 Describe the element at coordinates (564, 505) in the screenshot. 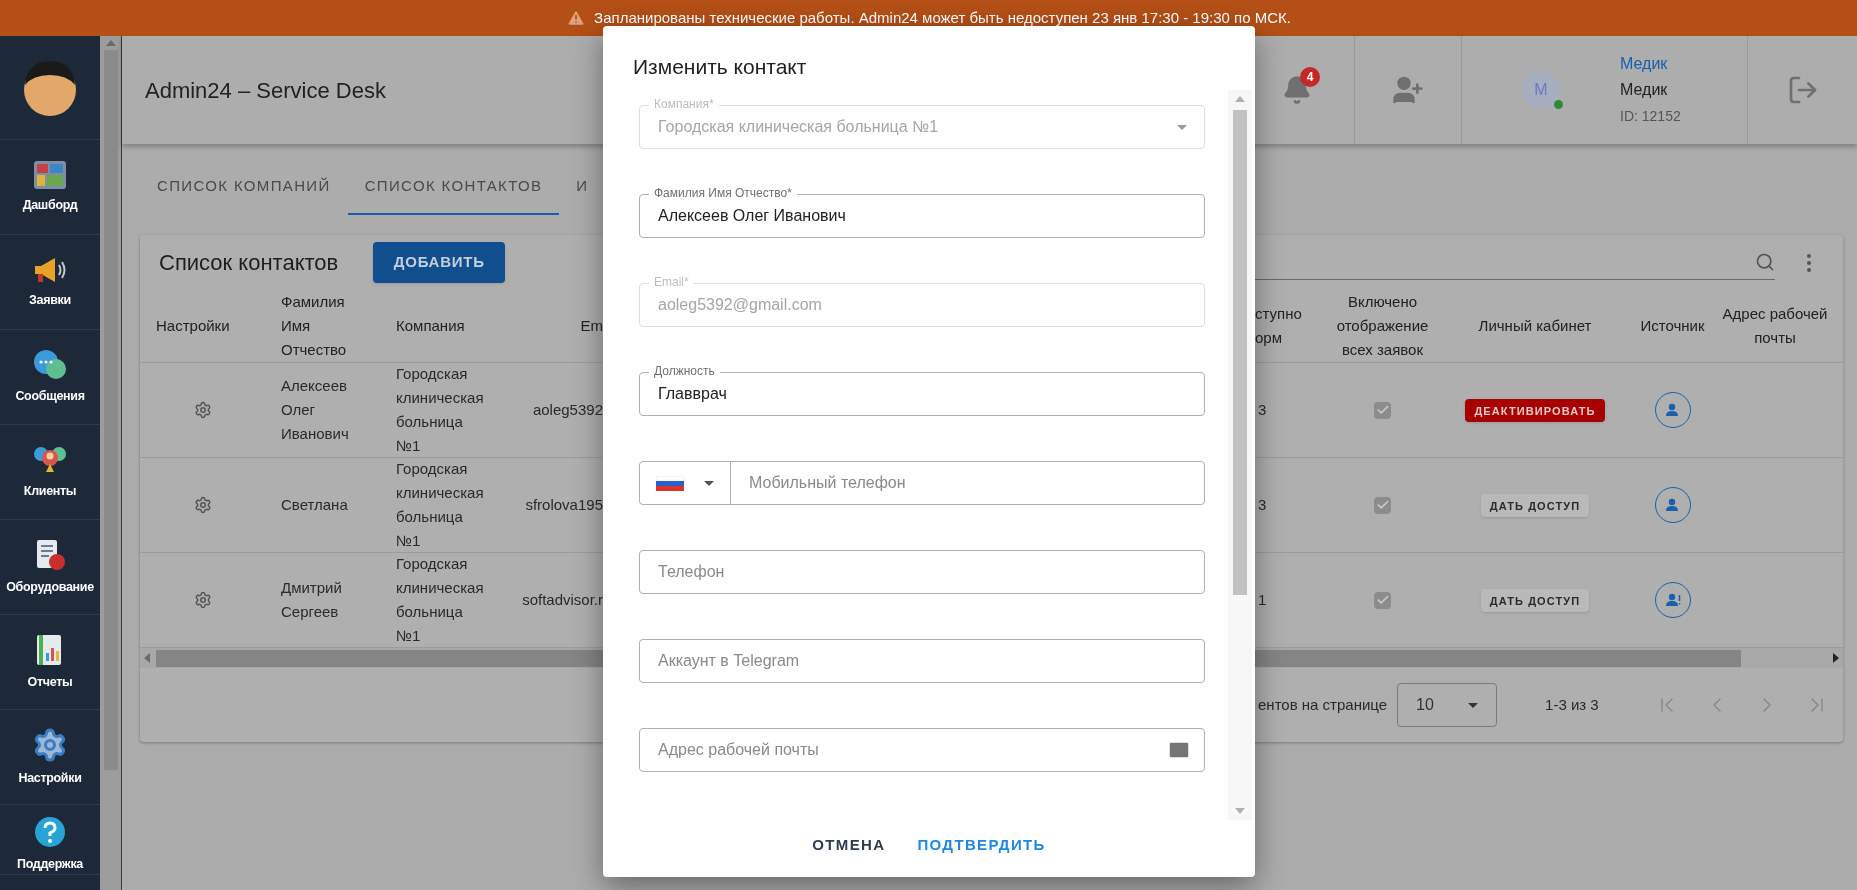

I see `table-cell-text: sfrolova195` at that location.